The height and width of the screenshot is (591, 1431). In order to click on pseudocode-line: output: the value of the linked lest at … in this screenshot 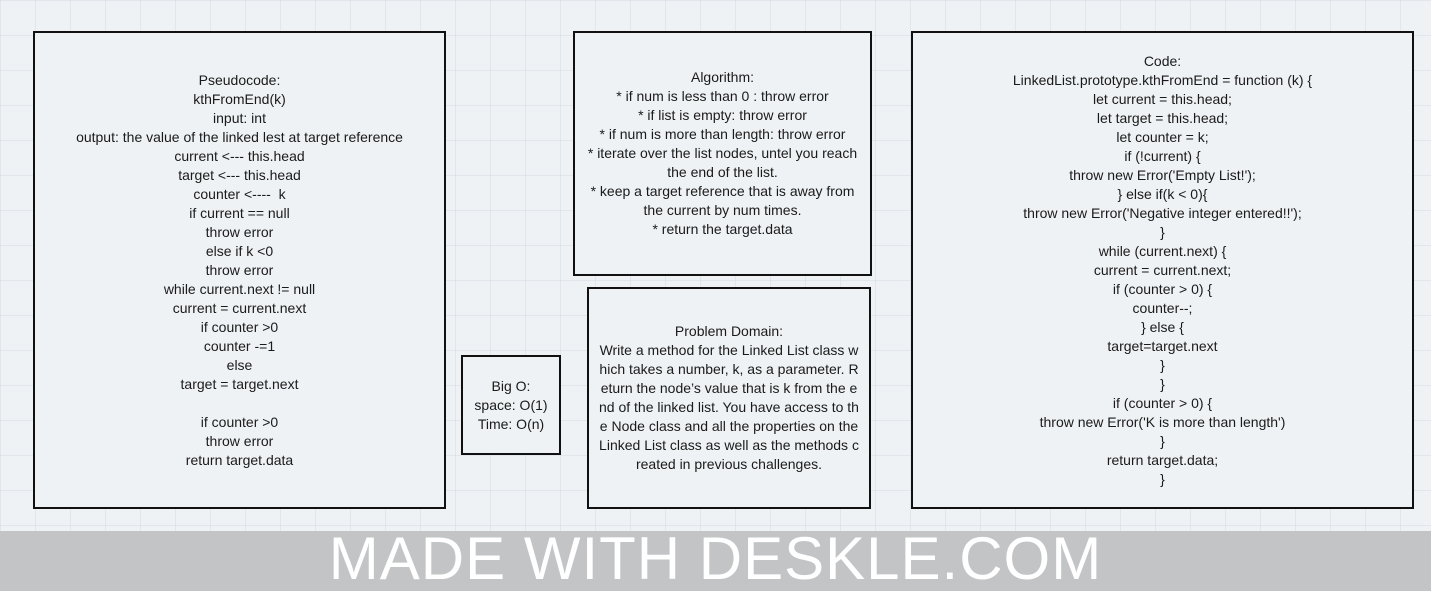, I will do `click(239, 136)`.